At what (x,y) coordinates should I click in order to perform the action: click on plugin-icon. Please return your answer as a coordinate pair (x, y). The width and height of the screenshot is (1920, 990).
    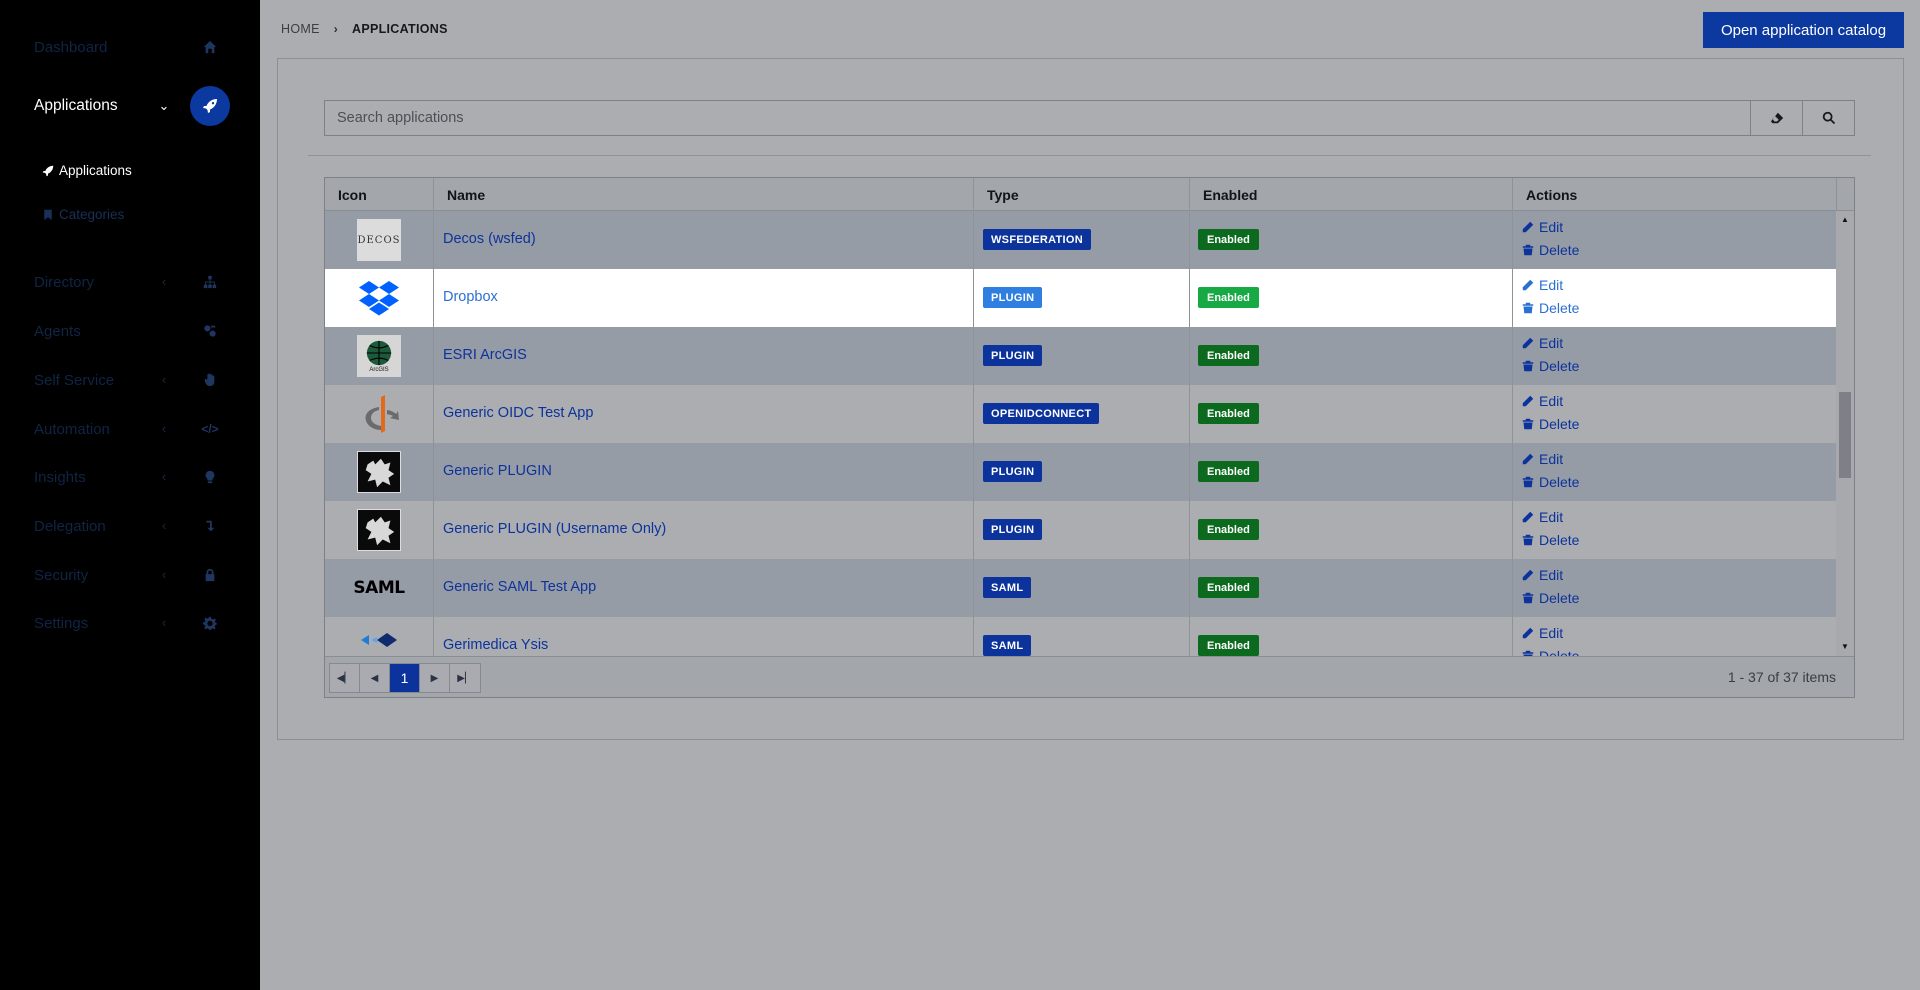
    Looking at the image, I should click on (379, 530).